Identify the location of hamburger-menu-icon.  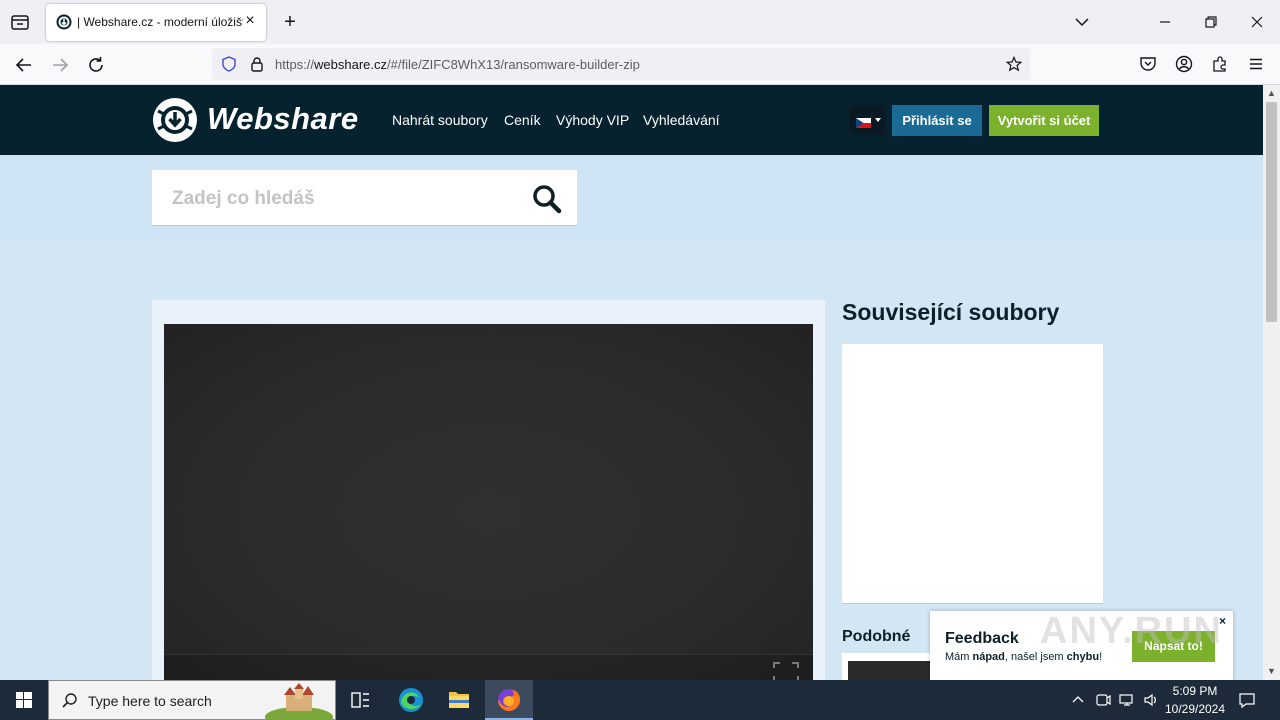
(1256, 64).